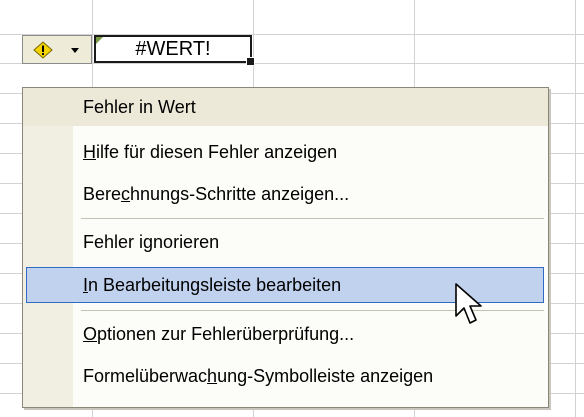 The image size is (584, 417). I want to click on menu-item-accelerator: g, so click(148, 242).